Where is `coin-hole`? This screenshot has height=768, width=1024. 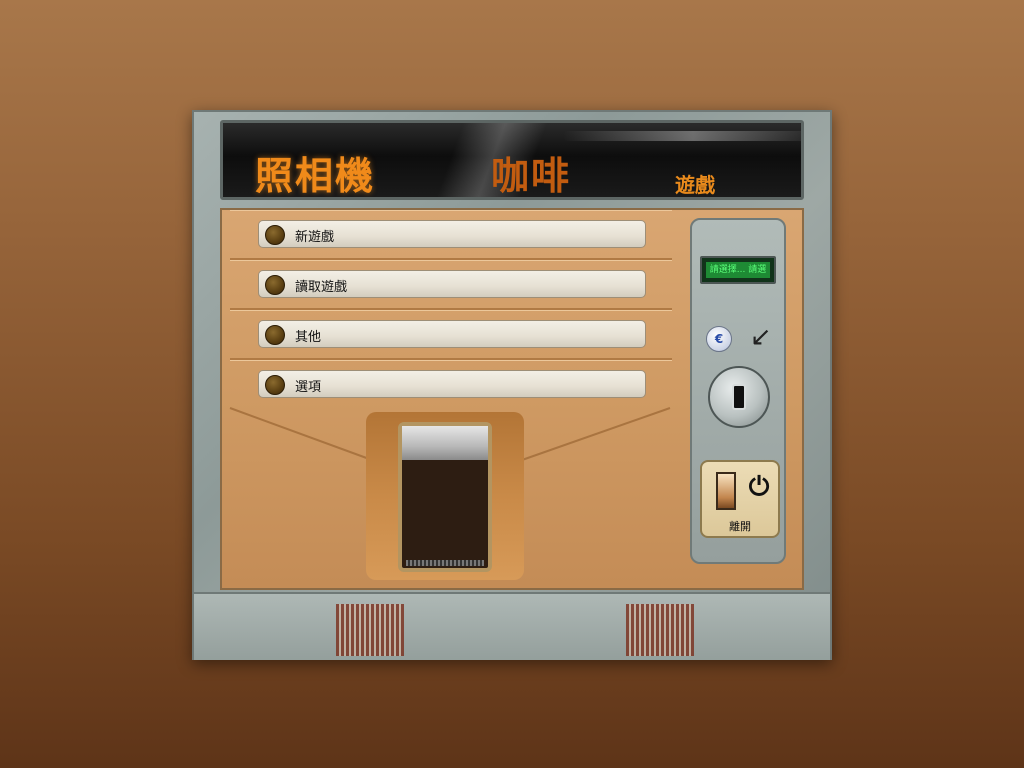 coin-hole is located at coordinates (739, 397).